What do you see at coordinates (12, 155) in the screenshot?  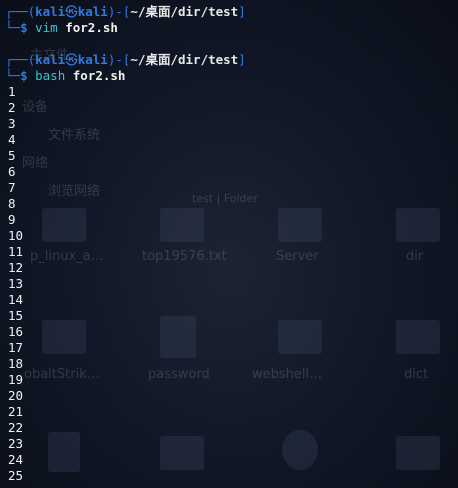 I see `output-line: 5` at bounding box center [12, 155].